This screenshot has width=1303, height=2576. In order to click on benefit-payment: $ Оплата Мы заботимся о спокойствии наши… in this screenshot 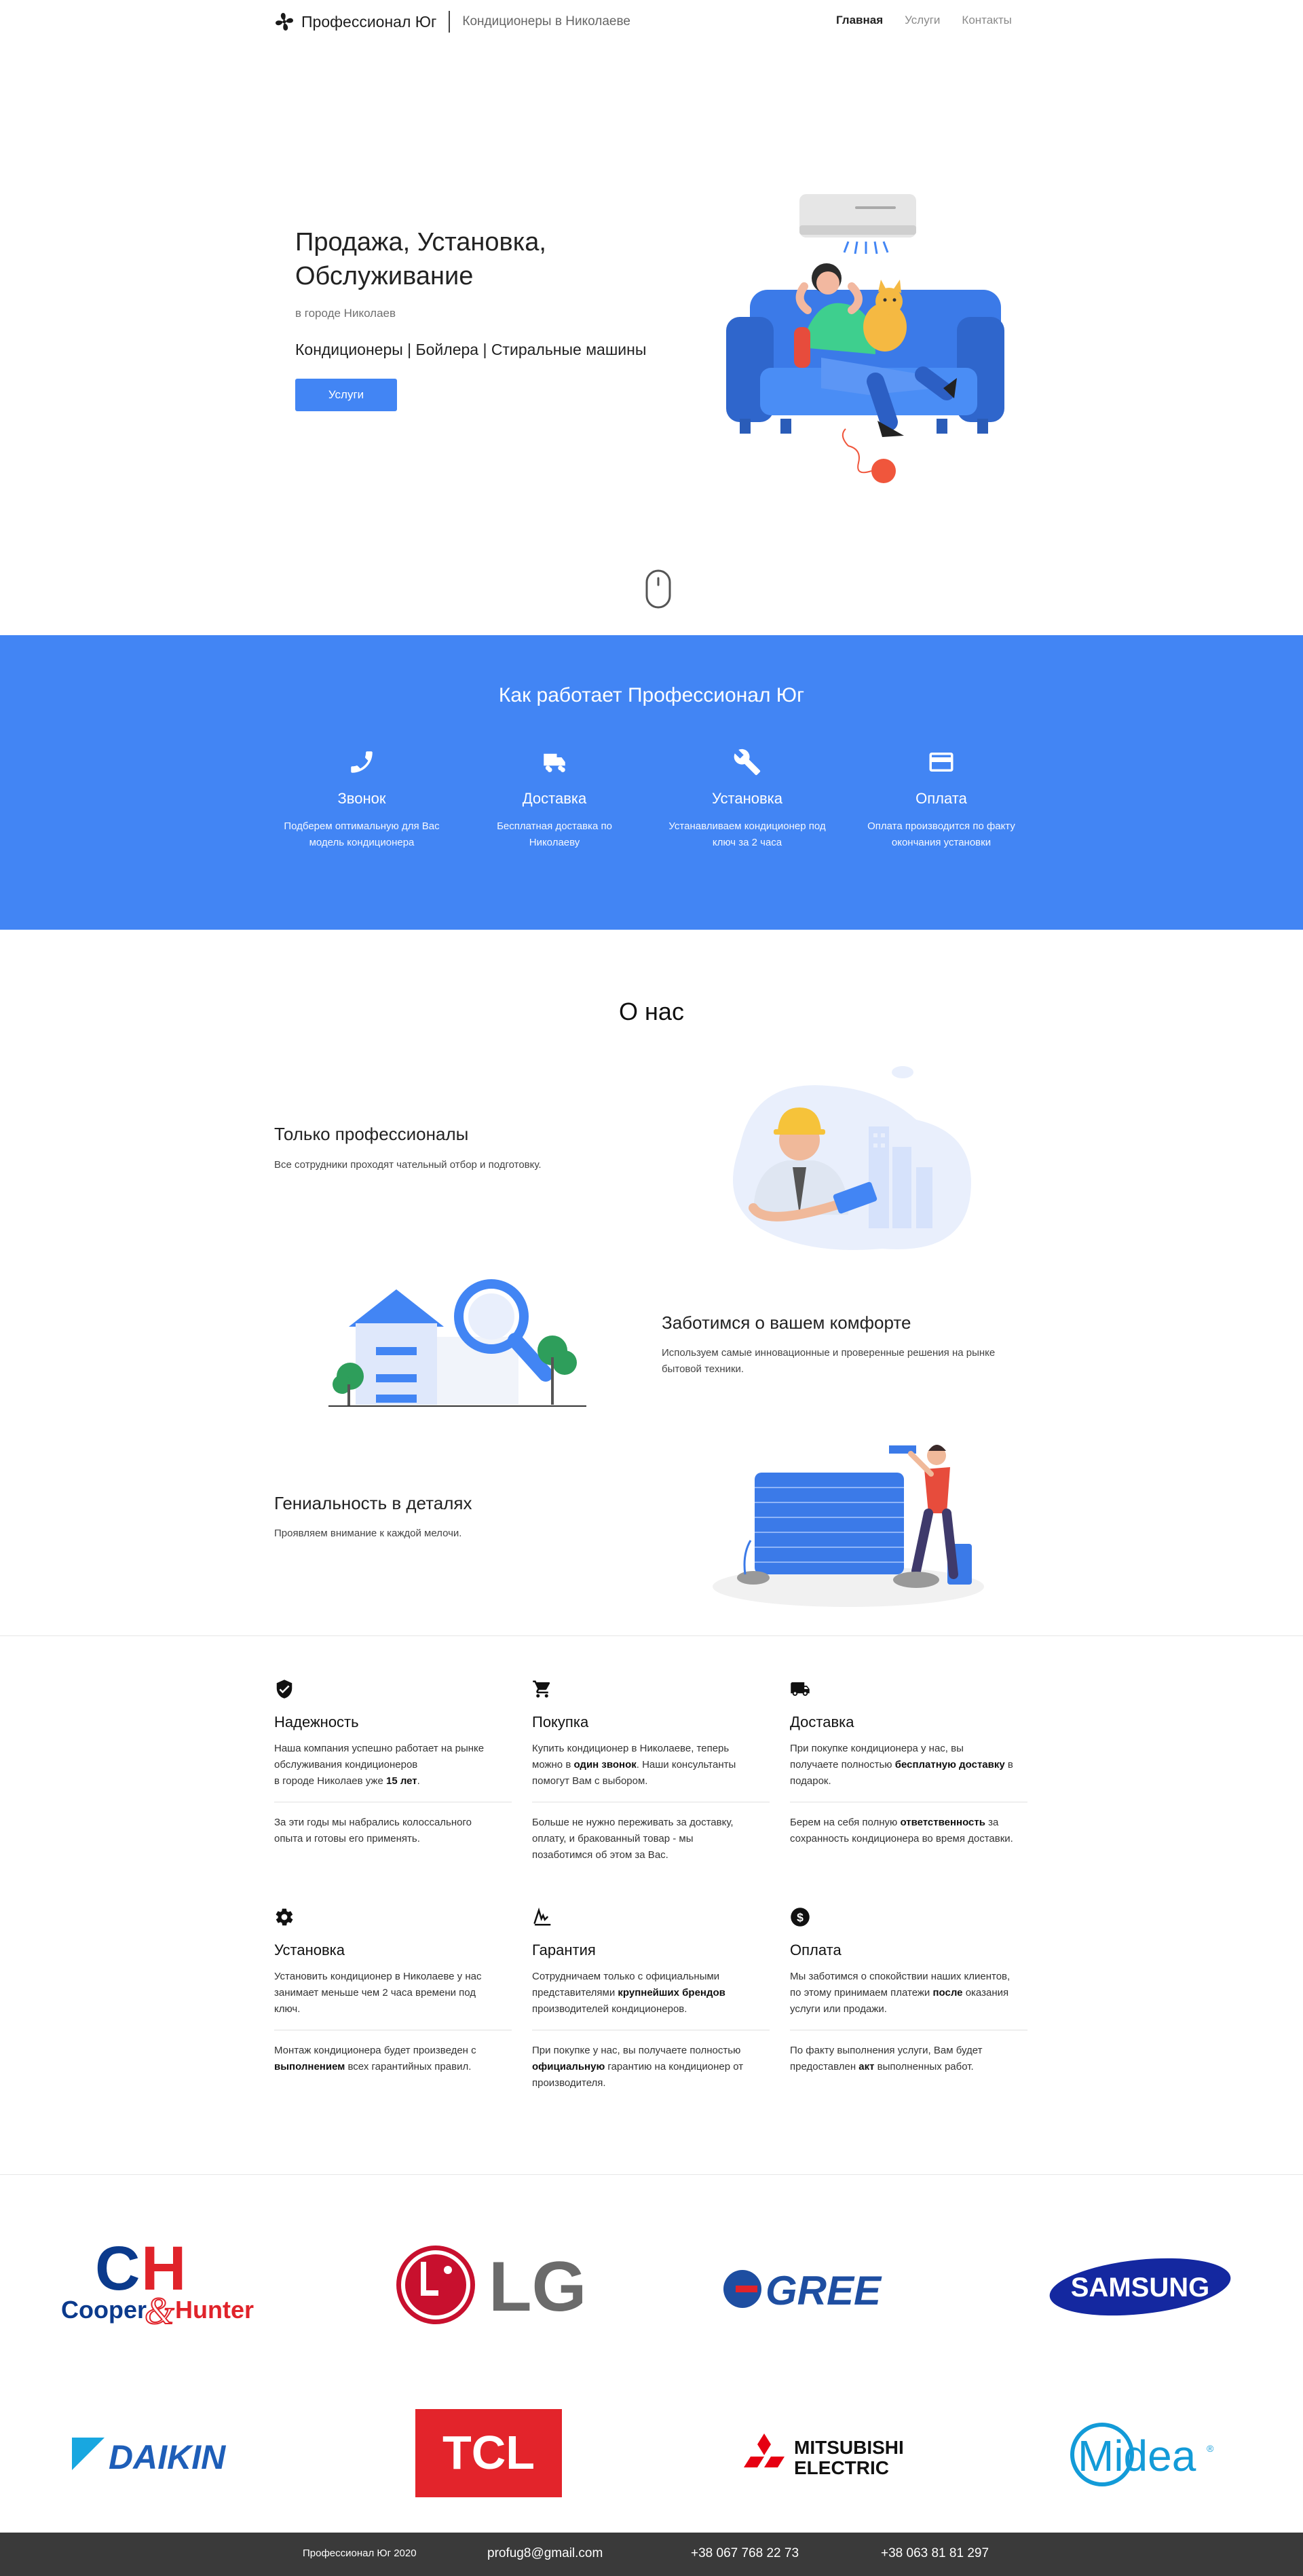, I will do `click(908, 1991)`.